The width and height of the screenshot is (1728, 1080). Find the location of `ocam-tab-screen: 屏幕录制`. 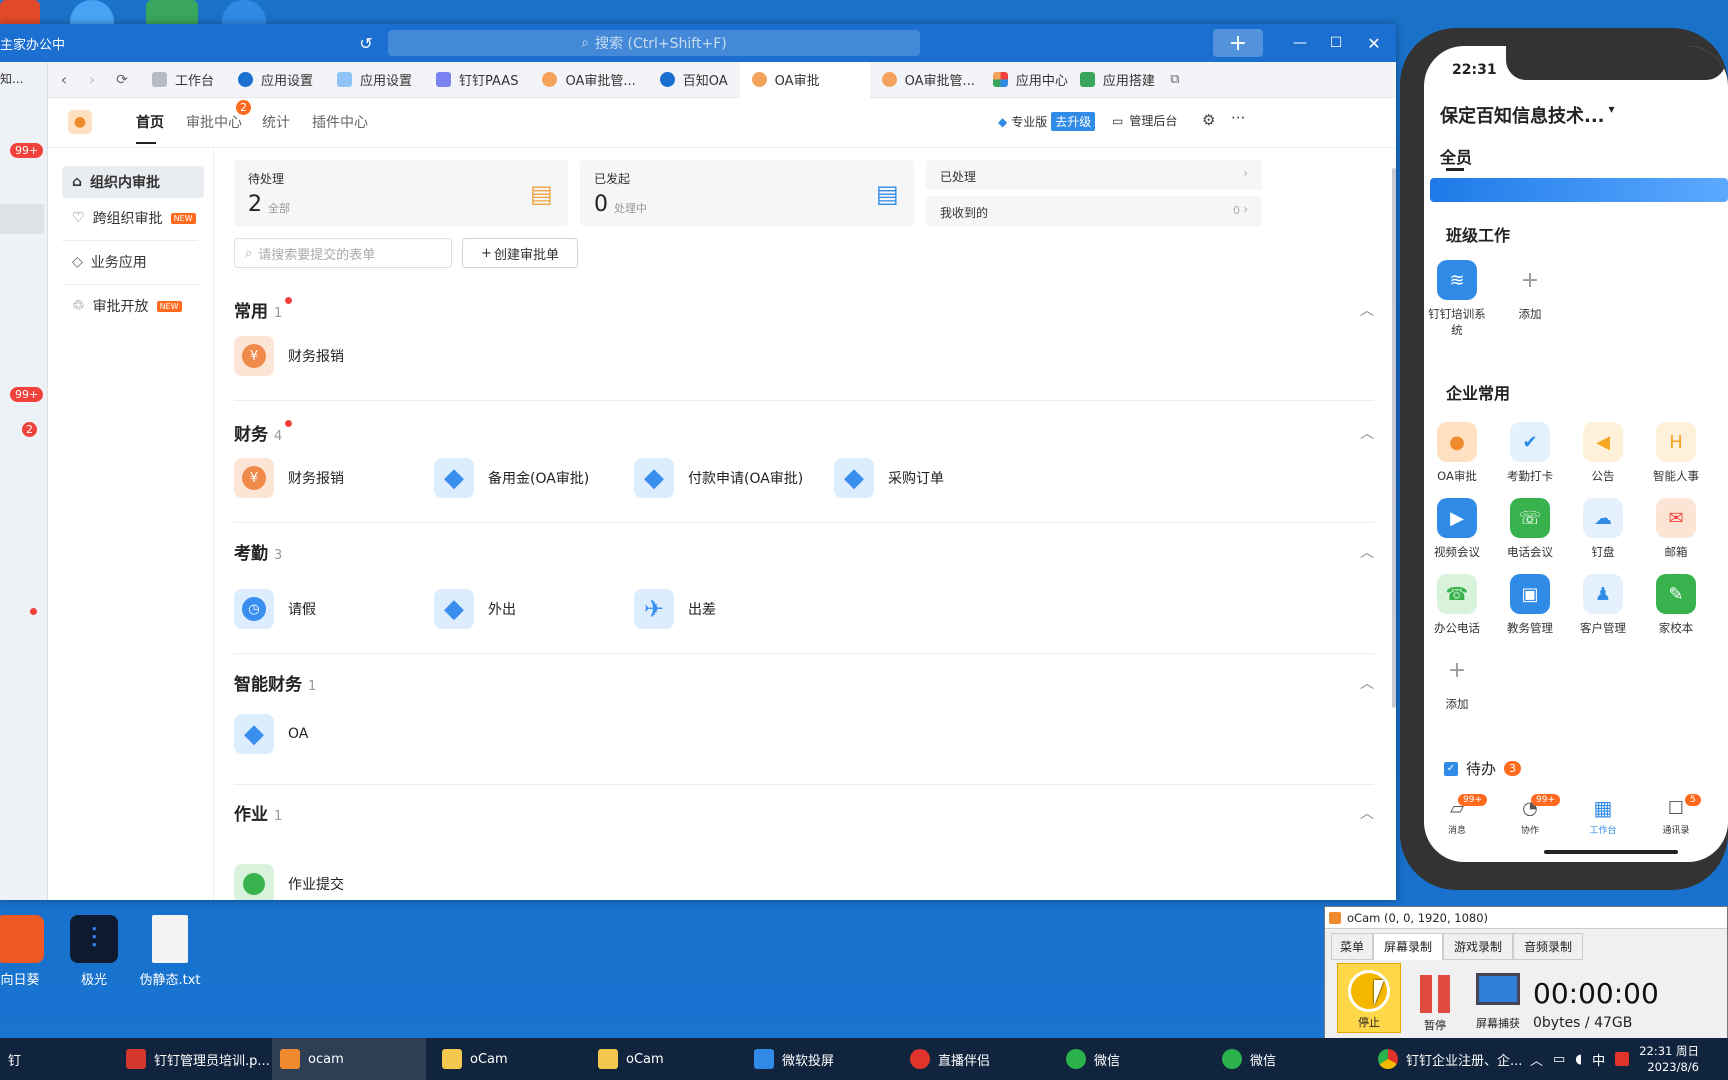

ocam-tab-screen: 屏幕录制 is located at coordinates (1408, 946).